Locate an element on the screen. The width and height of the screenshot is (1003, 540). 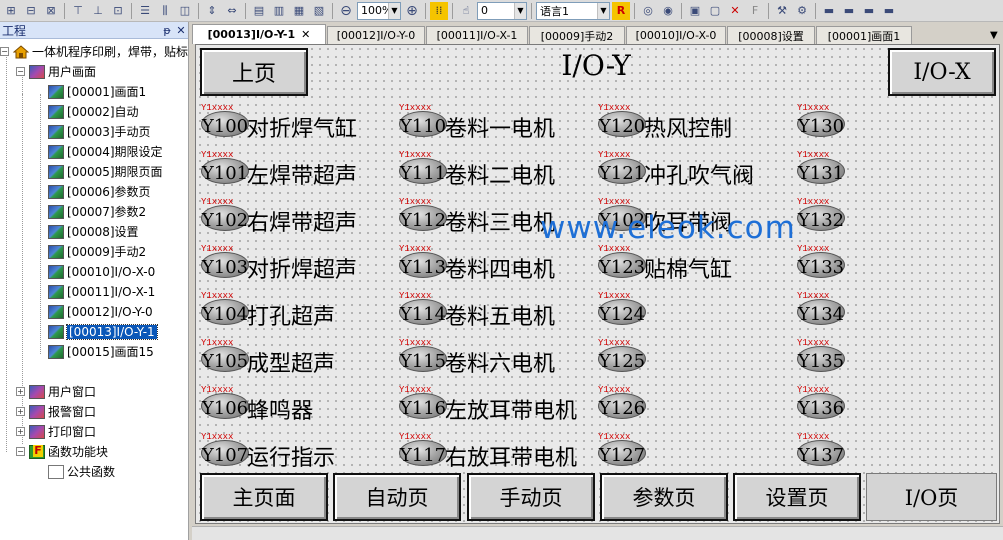
tree-screen-item: [00004]期限设定 is located at coordinates (105, 151).